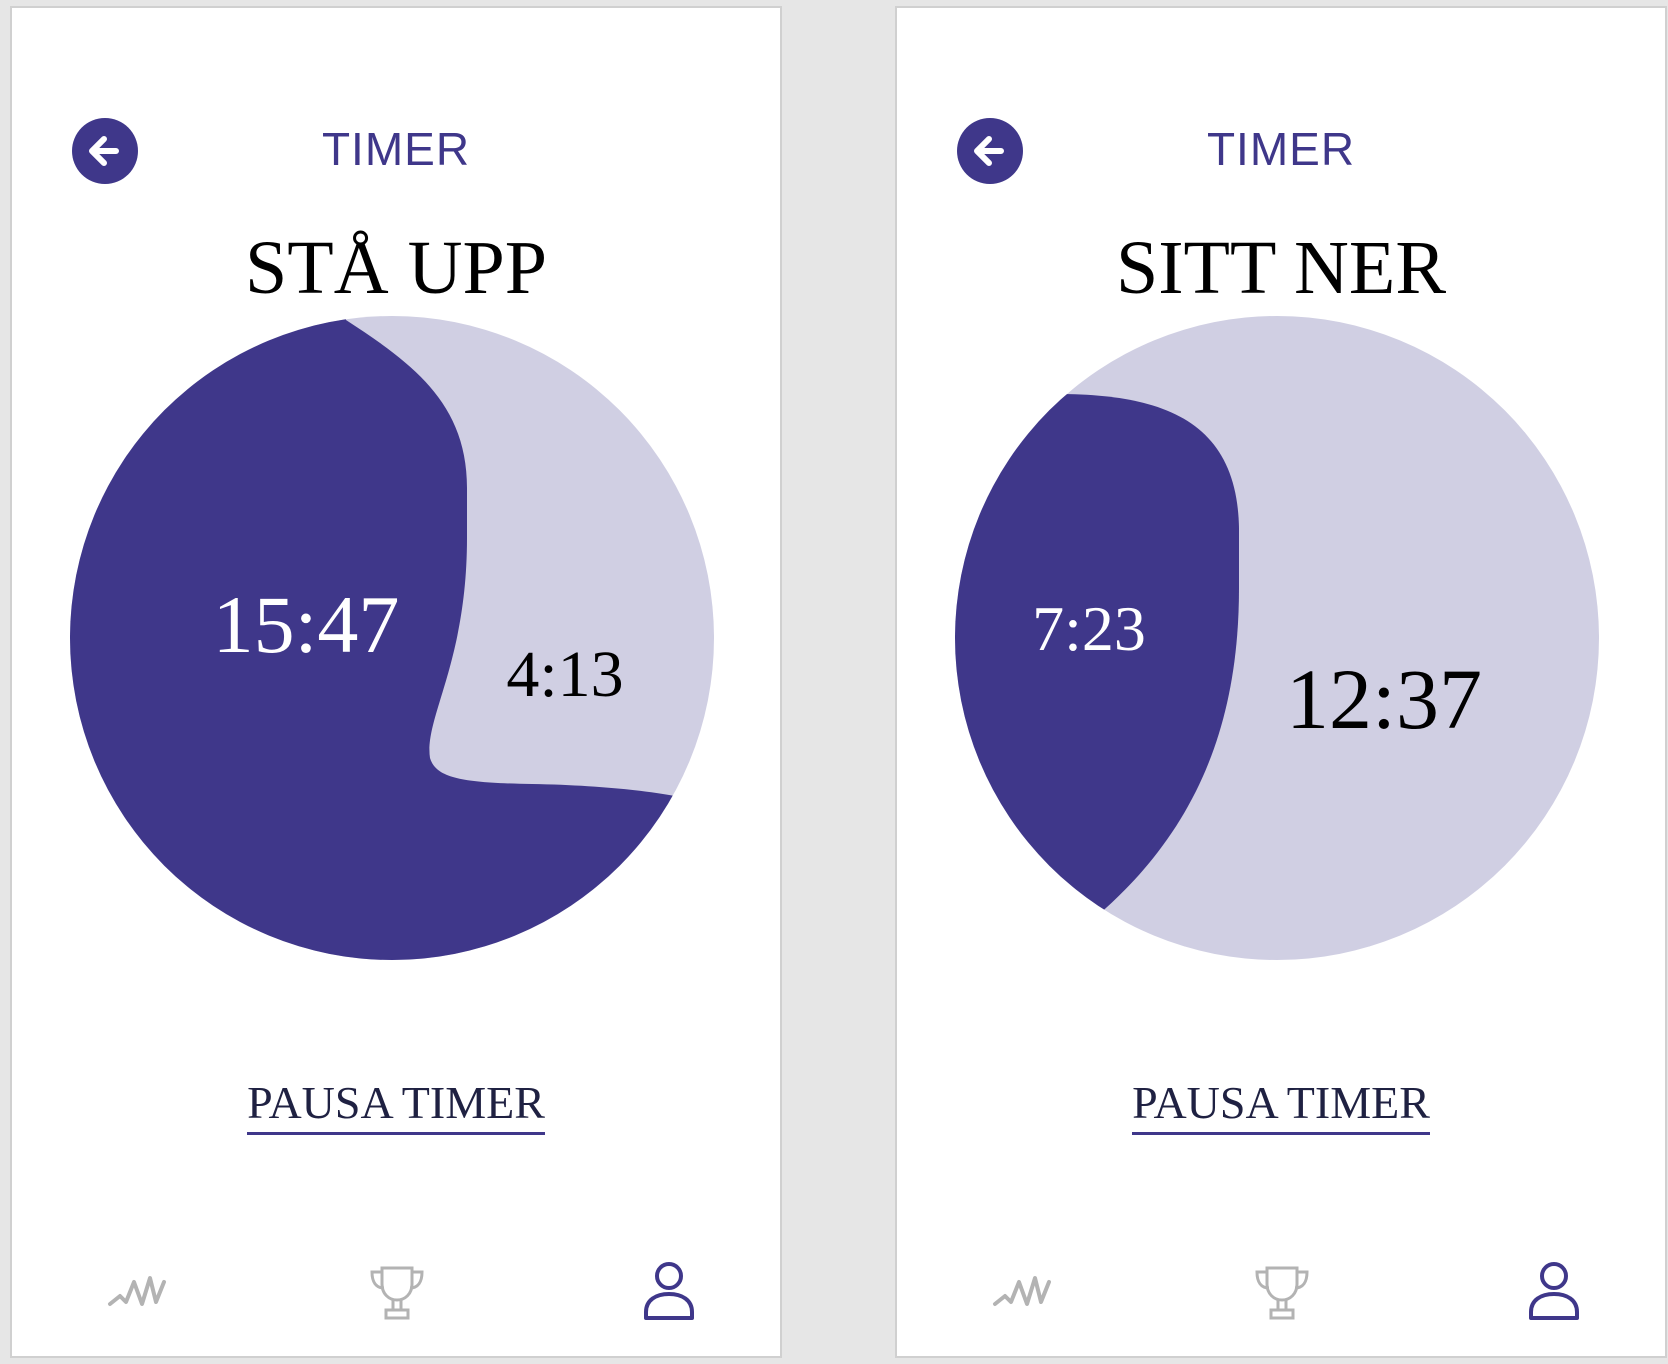 This screenshot has width=1668, height=1364. I want to click on elapsed-time: 15:47, so click(306, 624).